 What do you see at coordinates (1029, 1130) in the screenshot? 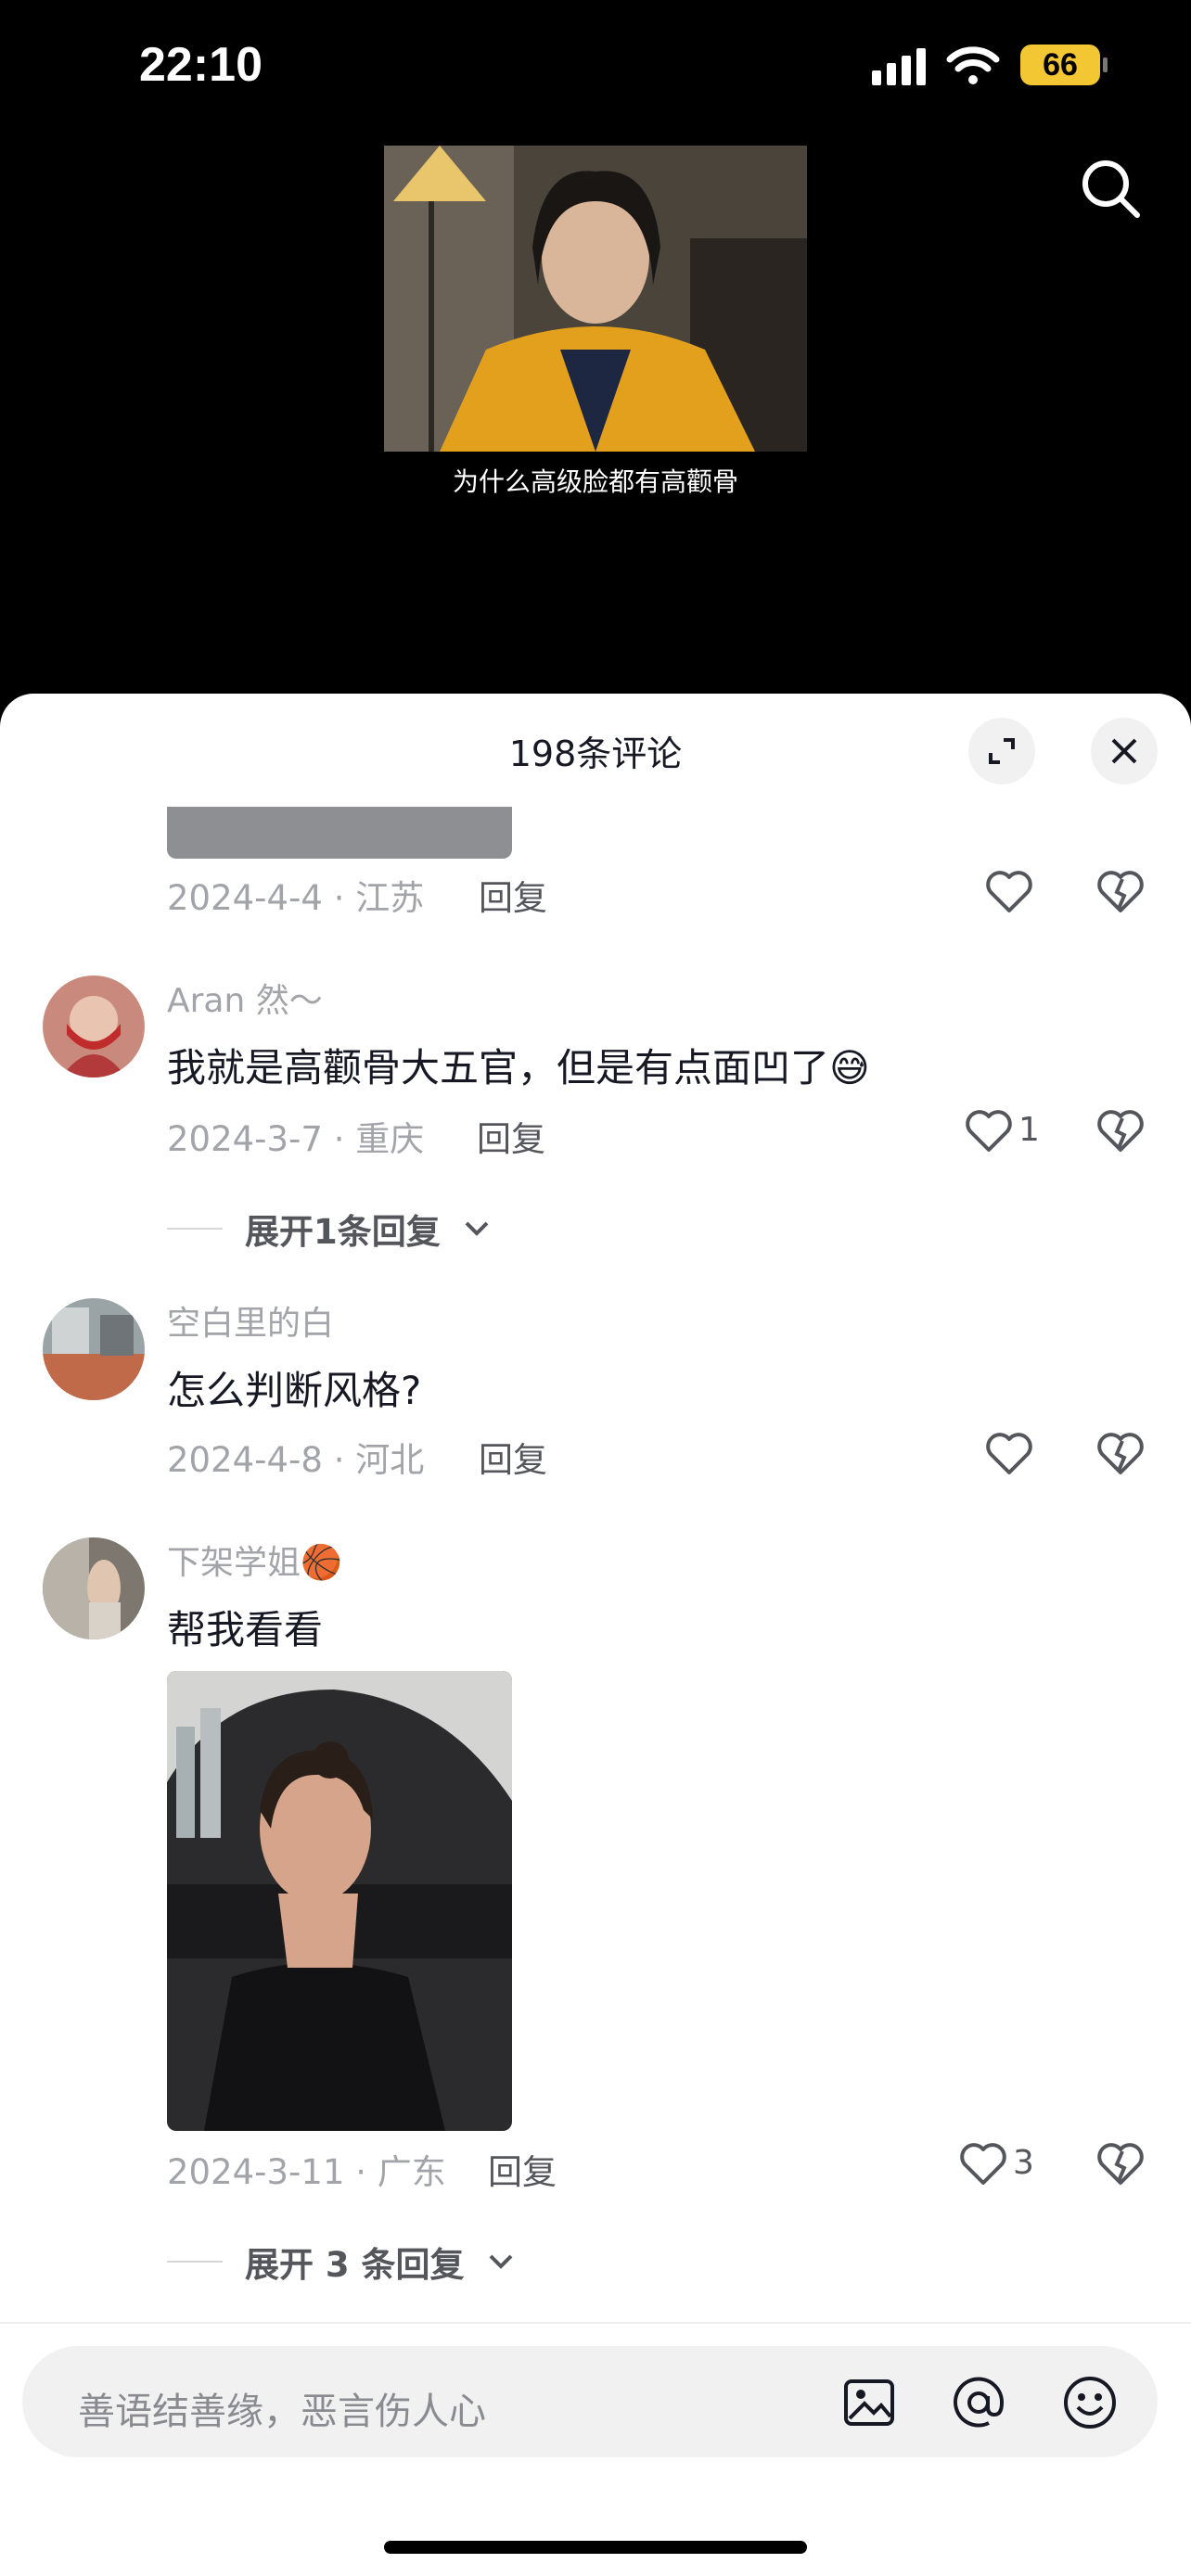
I see `like-count: 1` at bounding box center [1029, 1130].